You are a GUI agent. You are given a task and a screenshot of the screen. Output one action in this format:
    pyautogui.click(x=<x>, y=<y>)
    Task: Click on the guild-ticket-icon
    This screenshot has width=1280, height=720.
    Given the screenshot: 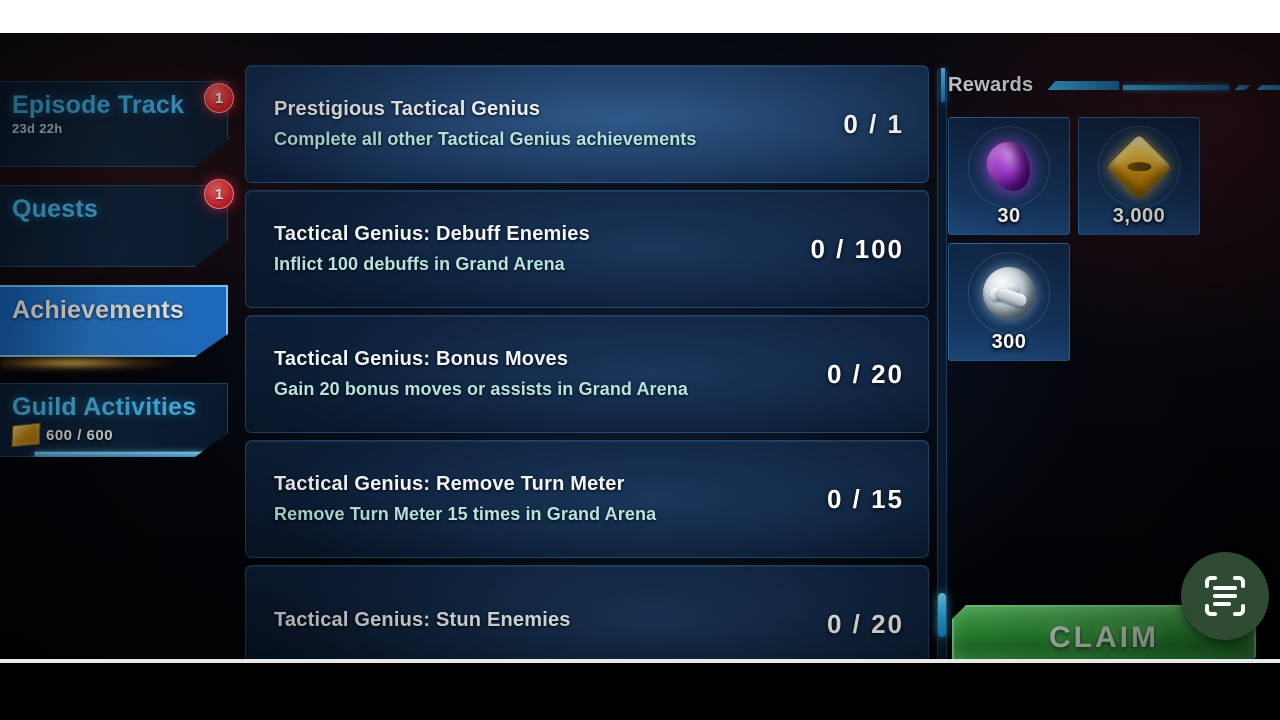 What is the action you would take?
    pyautogui.click(x=26, y=435)
    